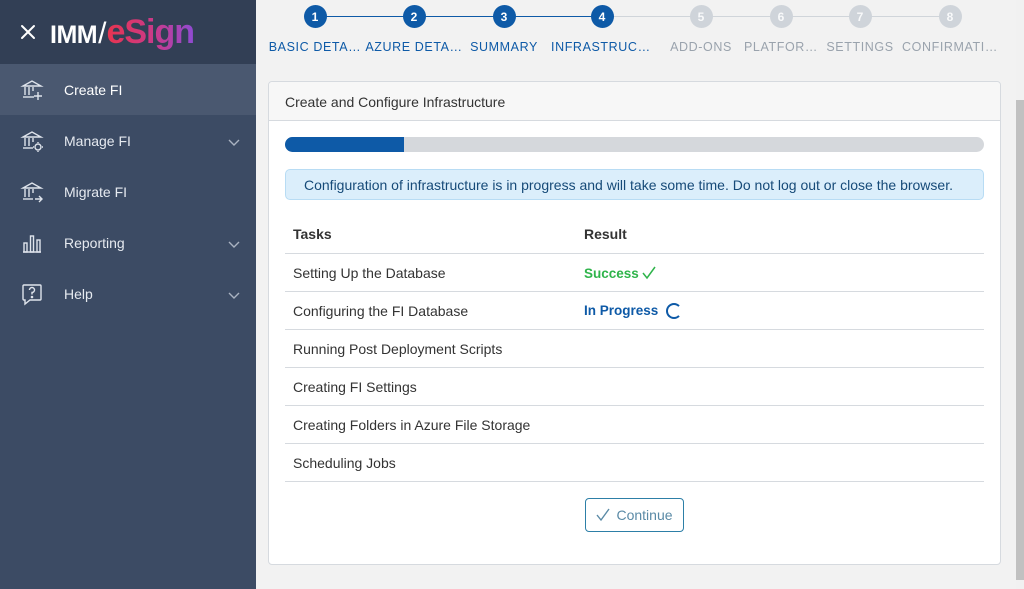  Describe the element at coordinates (780, 234) in the screenshot. I see `column-header-result: Result` at that location.